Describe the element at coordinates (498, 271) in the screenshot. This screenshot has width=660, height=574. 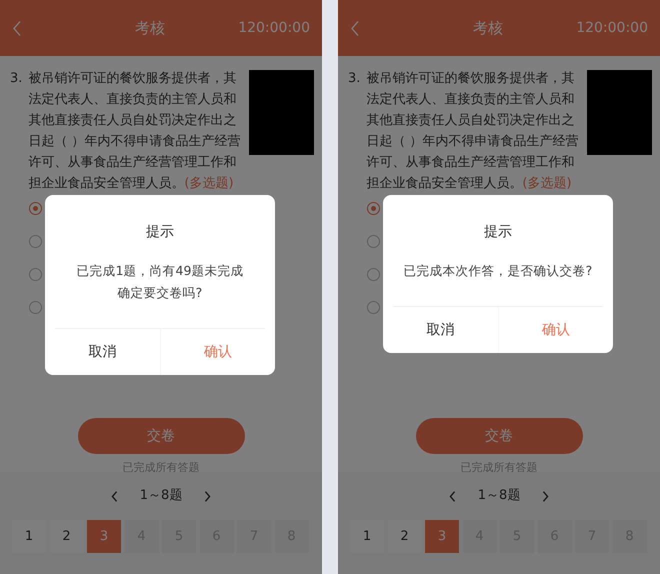
I see `dialog-message: 已完成本次作答，是否确认交卷?` at that location.